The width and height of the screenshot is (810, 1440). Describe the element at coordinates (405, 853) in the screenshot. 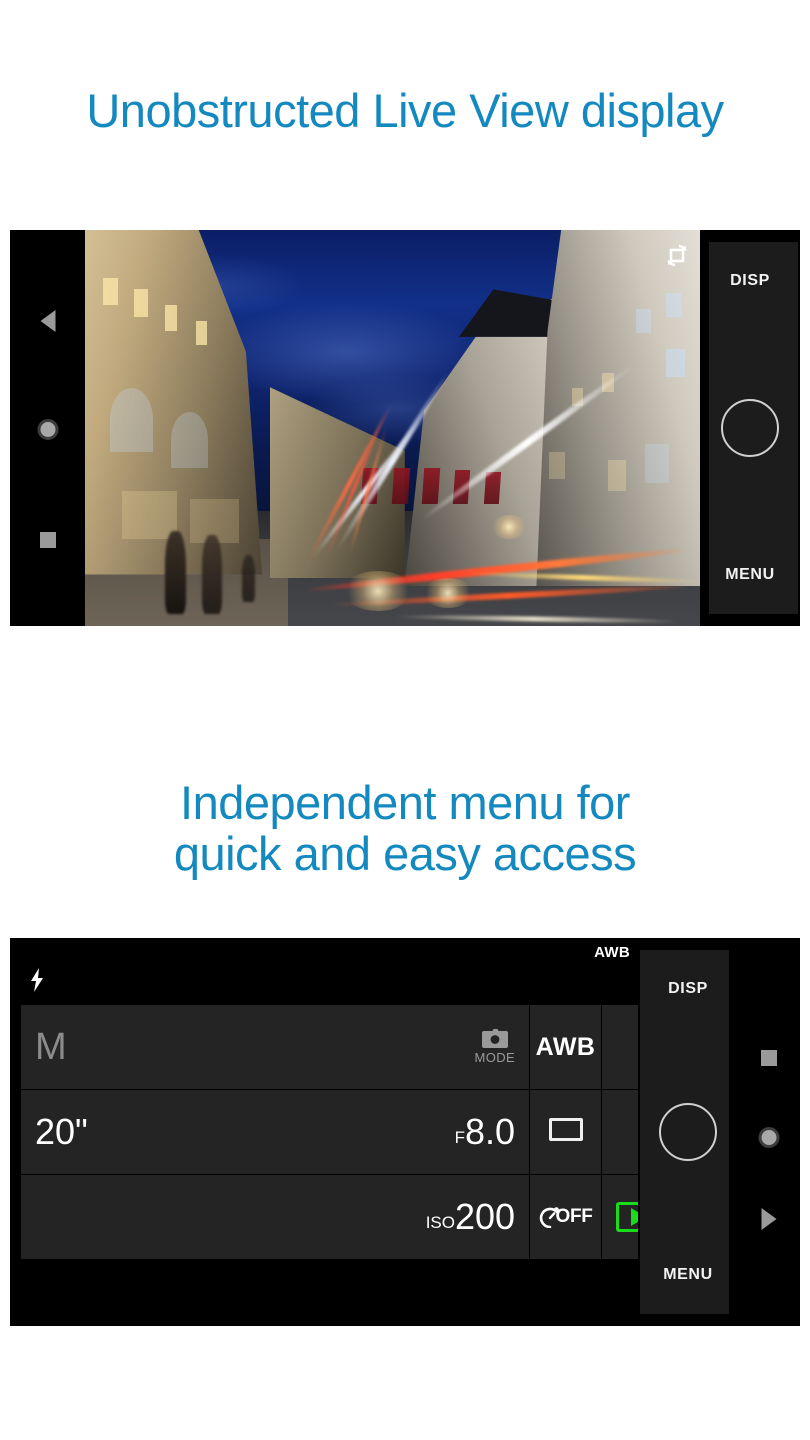

I see `page-title-line-2: quick and easy access` at that location.